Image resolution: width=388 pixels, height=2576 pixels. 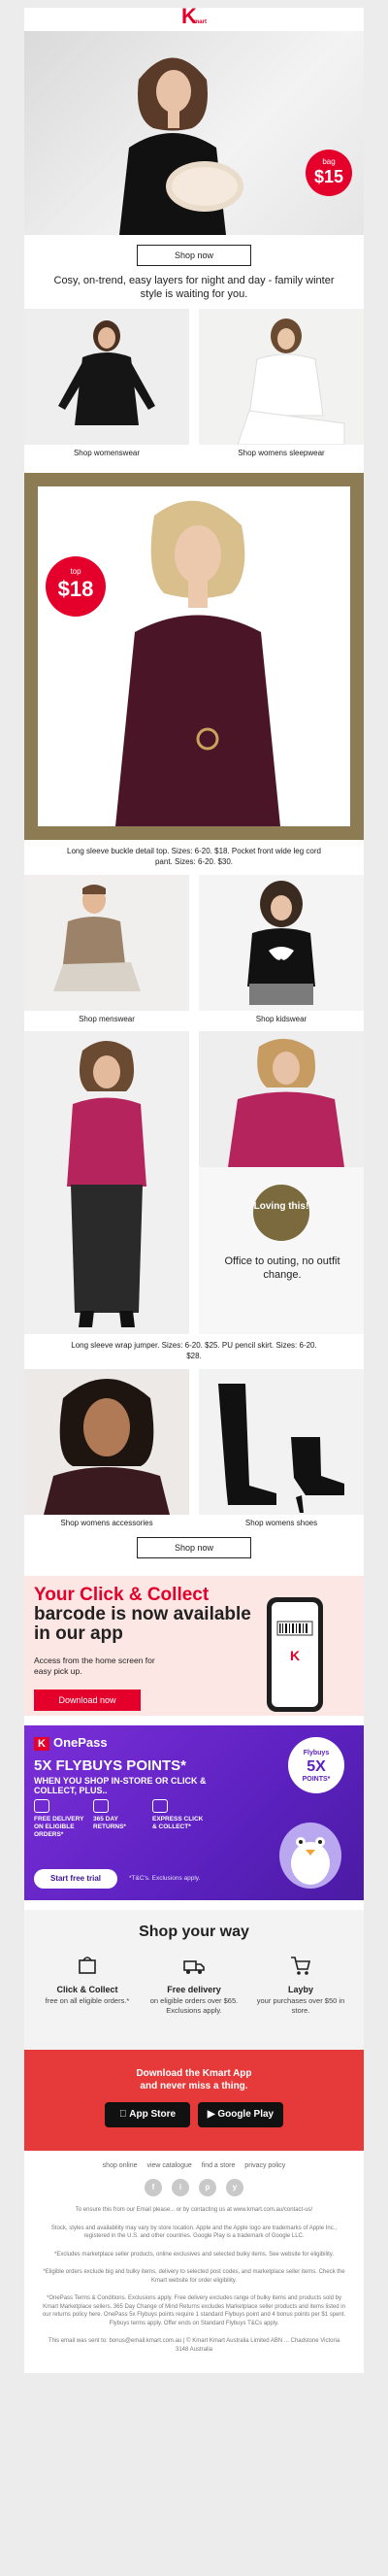 I want to click on tile-caption: Shop womens shoes, so click(x=281, y=1525).